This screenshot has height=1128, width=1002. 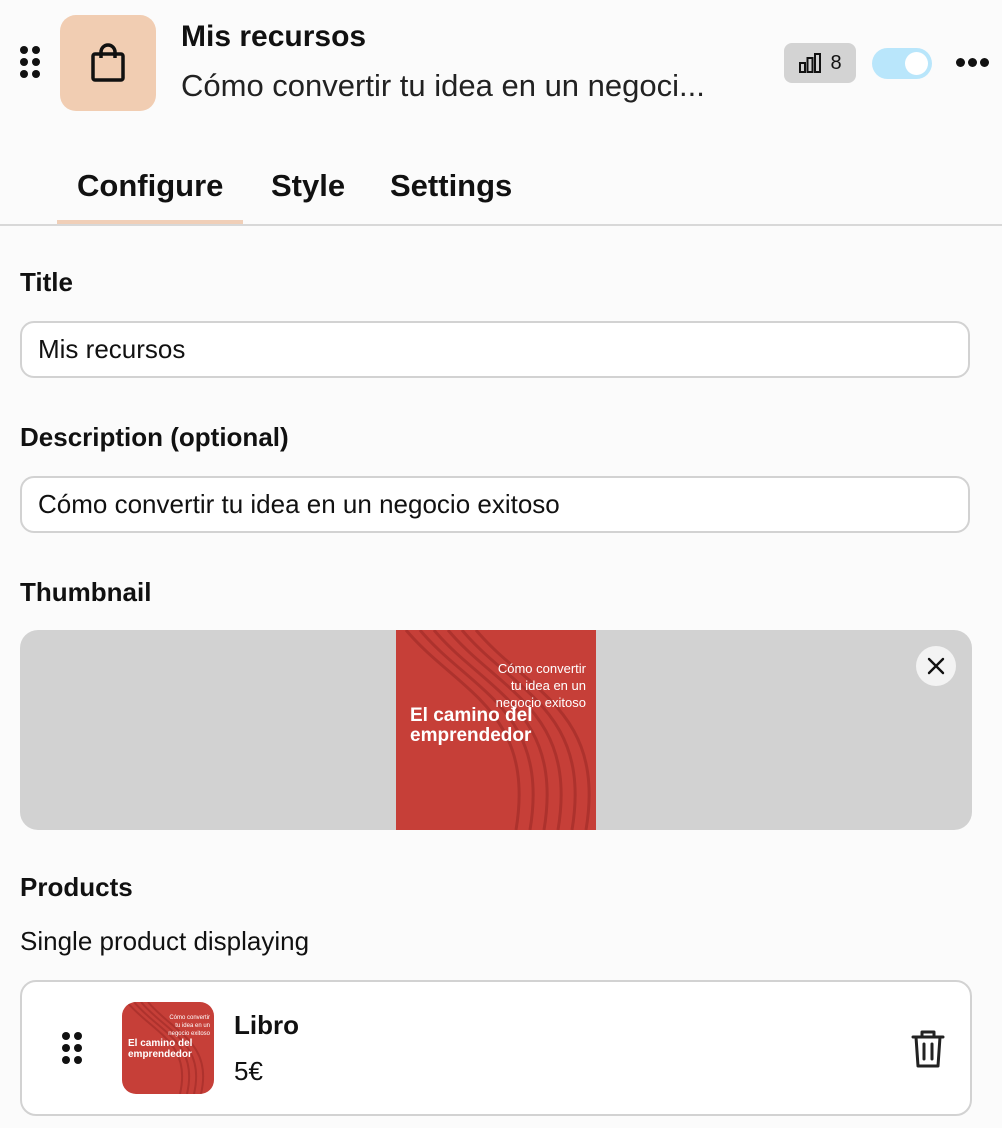 I want to click on close-icon, so click(x=936, y=666).